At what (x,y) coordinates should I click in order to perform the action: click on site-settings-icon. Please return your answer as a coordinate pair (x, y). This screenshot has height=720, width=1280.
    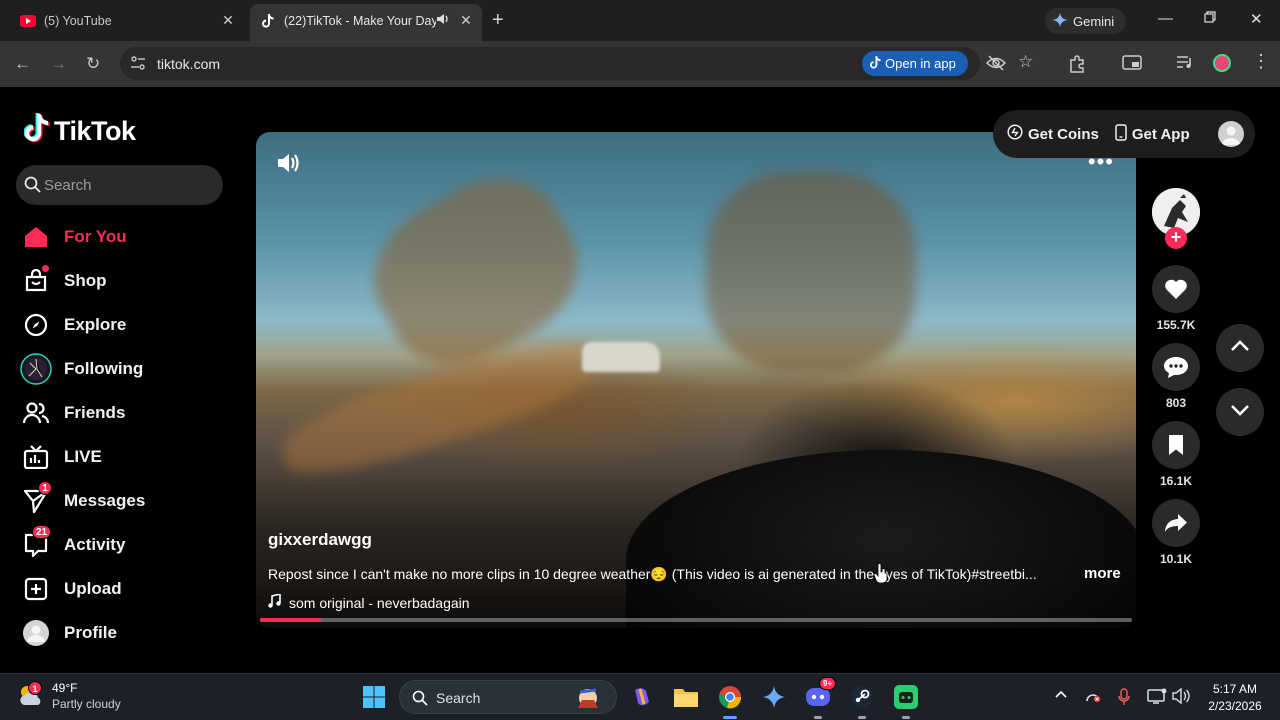
    Looking at the image, I should click on (138, 65).